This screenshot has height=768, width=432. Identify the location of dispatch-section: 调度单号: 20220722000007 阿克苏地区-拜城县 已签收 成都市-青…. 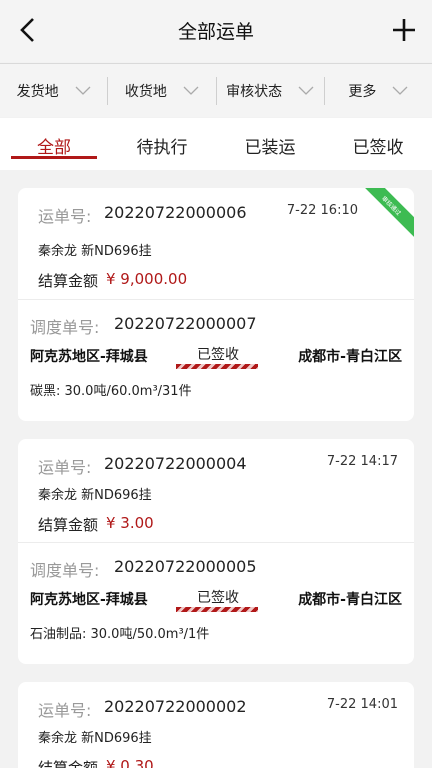
(216, 360).